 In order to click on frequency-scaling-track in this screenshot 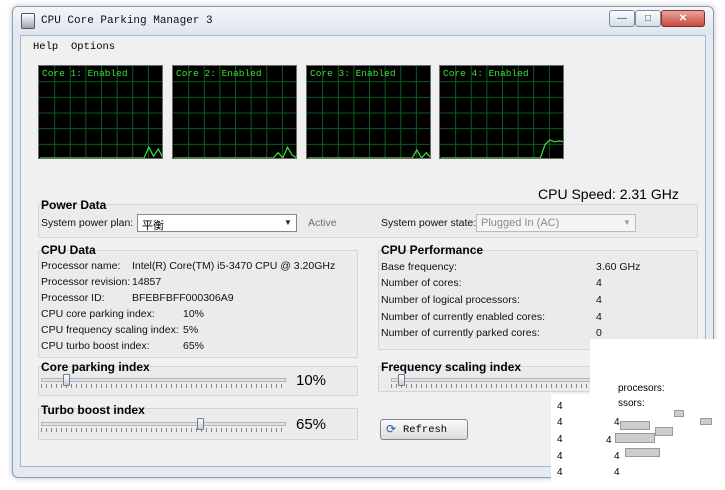, I will do `click(491, 380)`.